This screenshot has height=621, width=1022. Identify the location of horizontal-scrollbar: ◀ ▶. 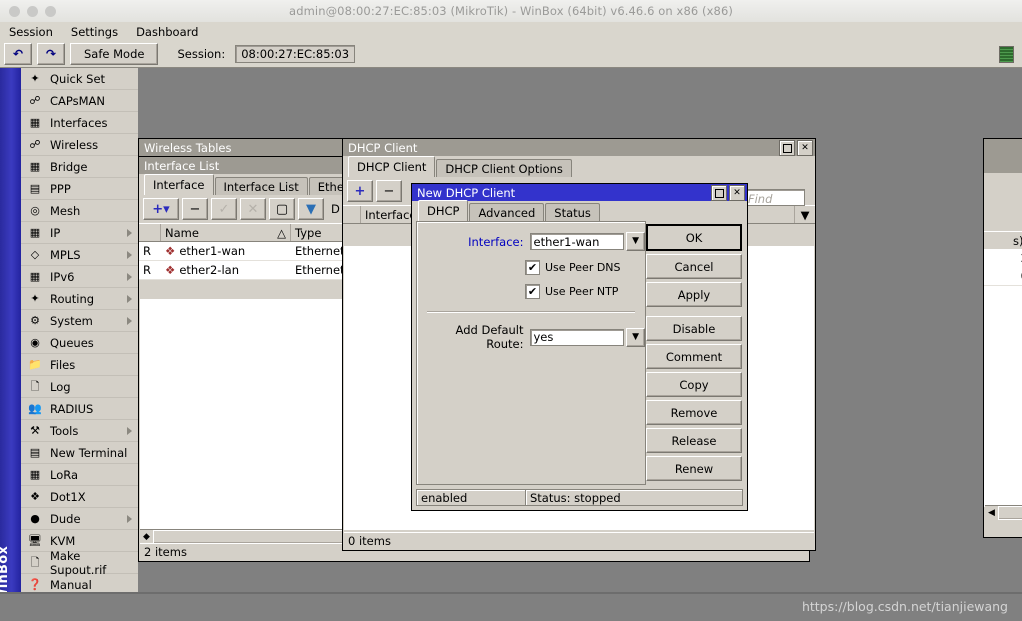
(1003, 512).